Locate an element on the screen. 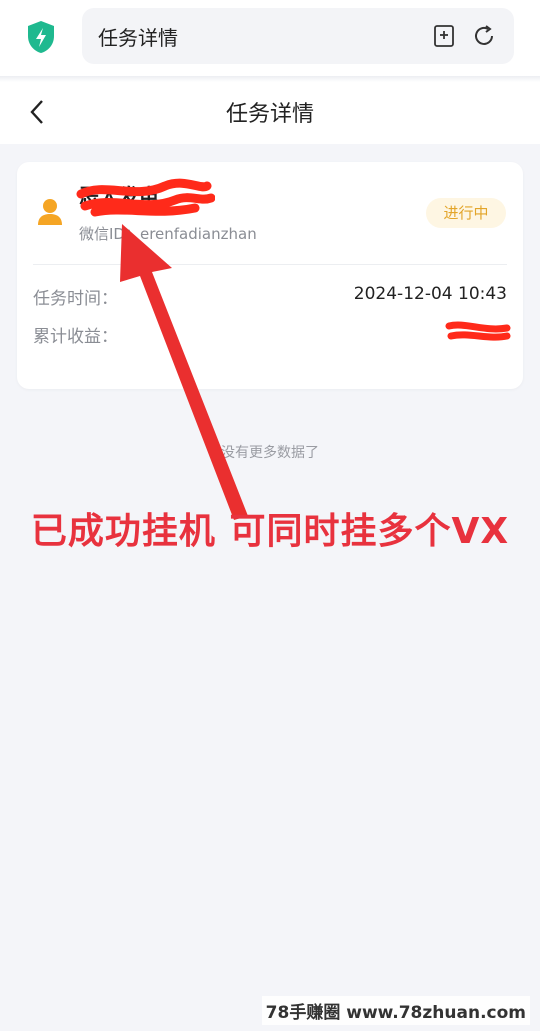 The image size is (540, 1031). divider is located at coordinates (270, 264).